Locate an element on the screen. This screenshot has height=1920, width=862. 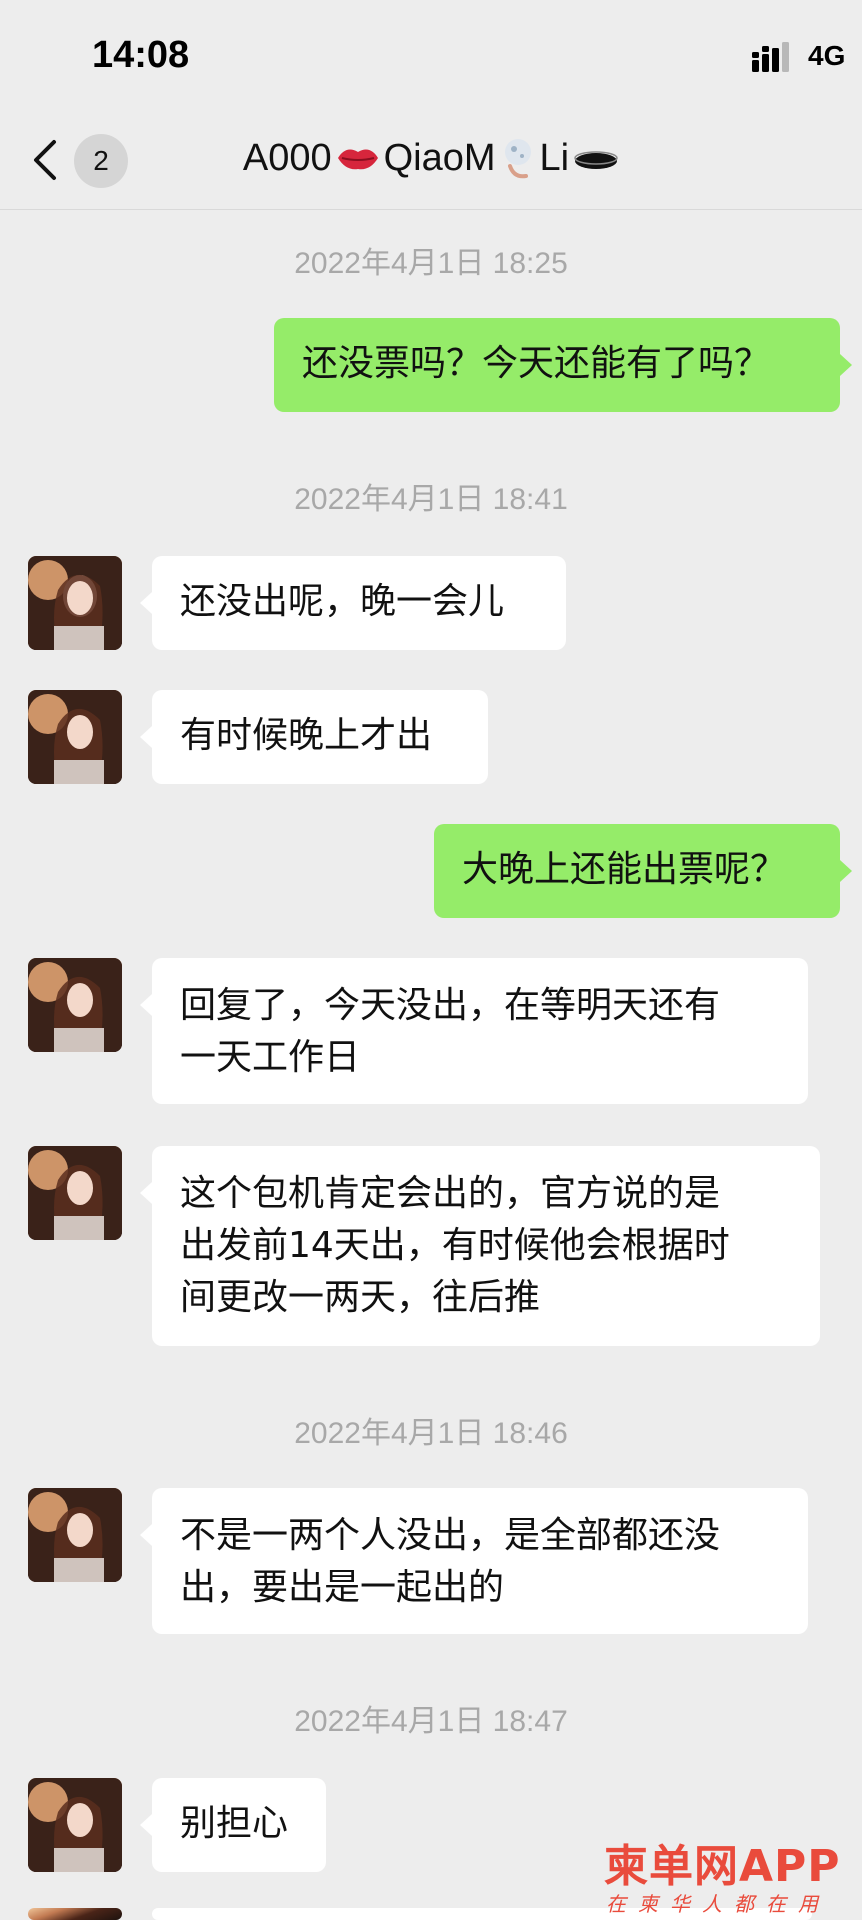
message-text: 有时候晚上才出 is located at coordinates (306, 735).